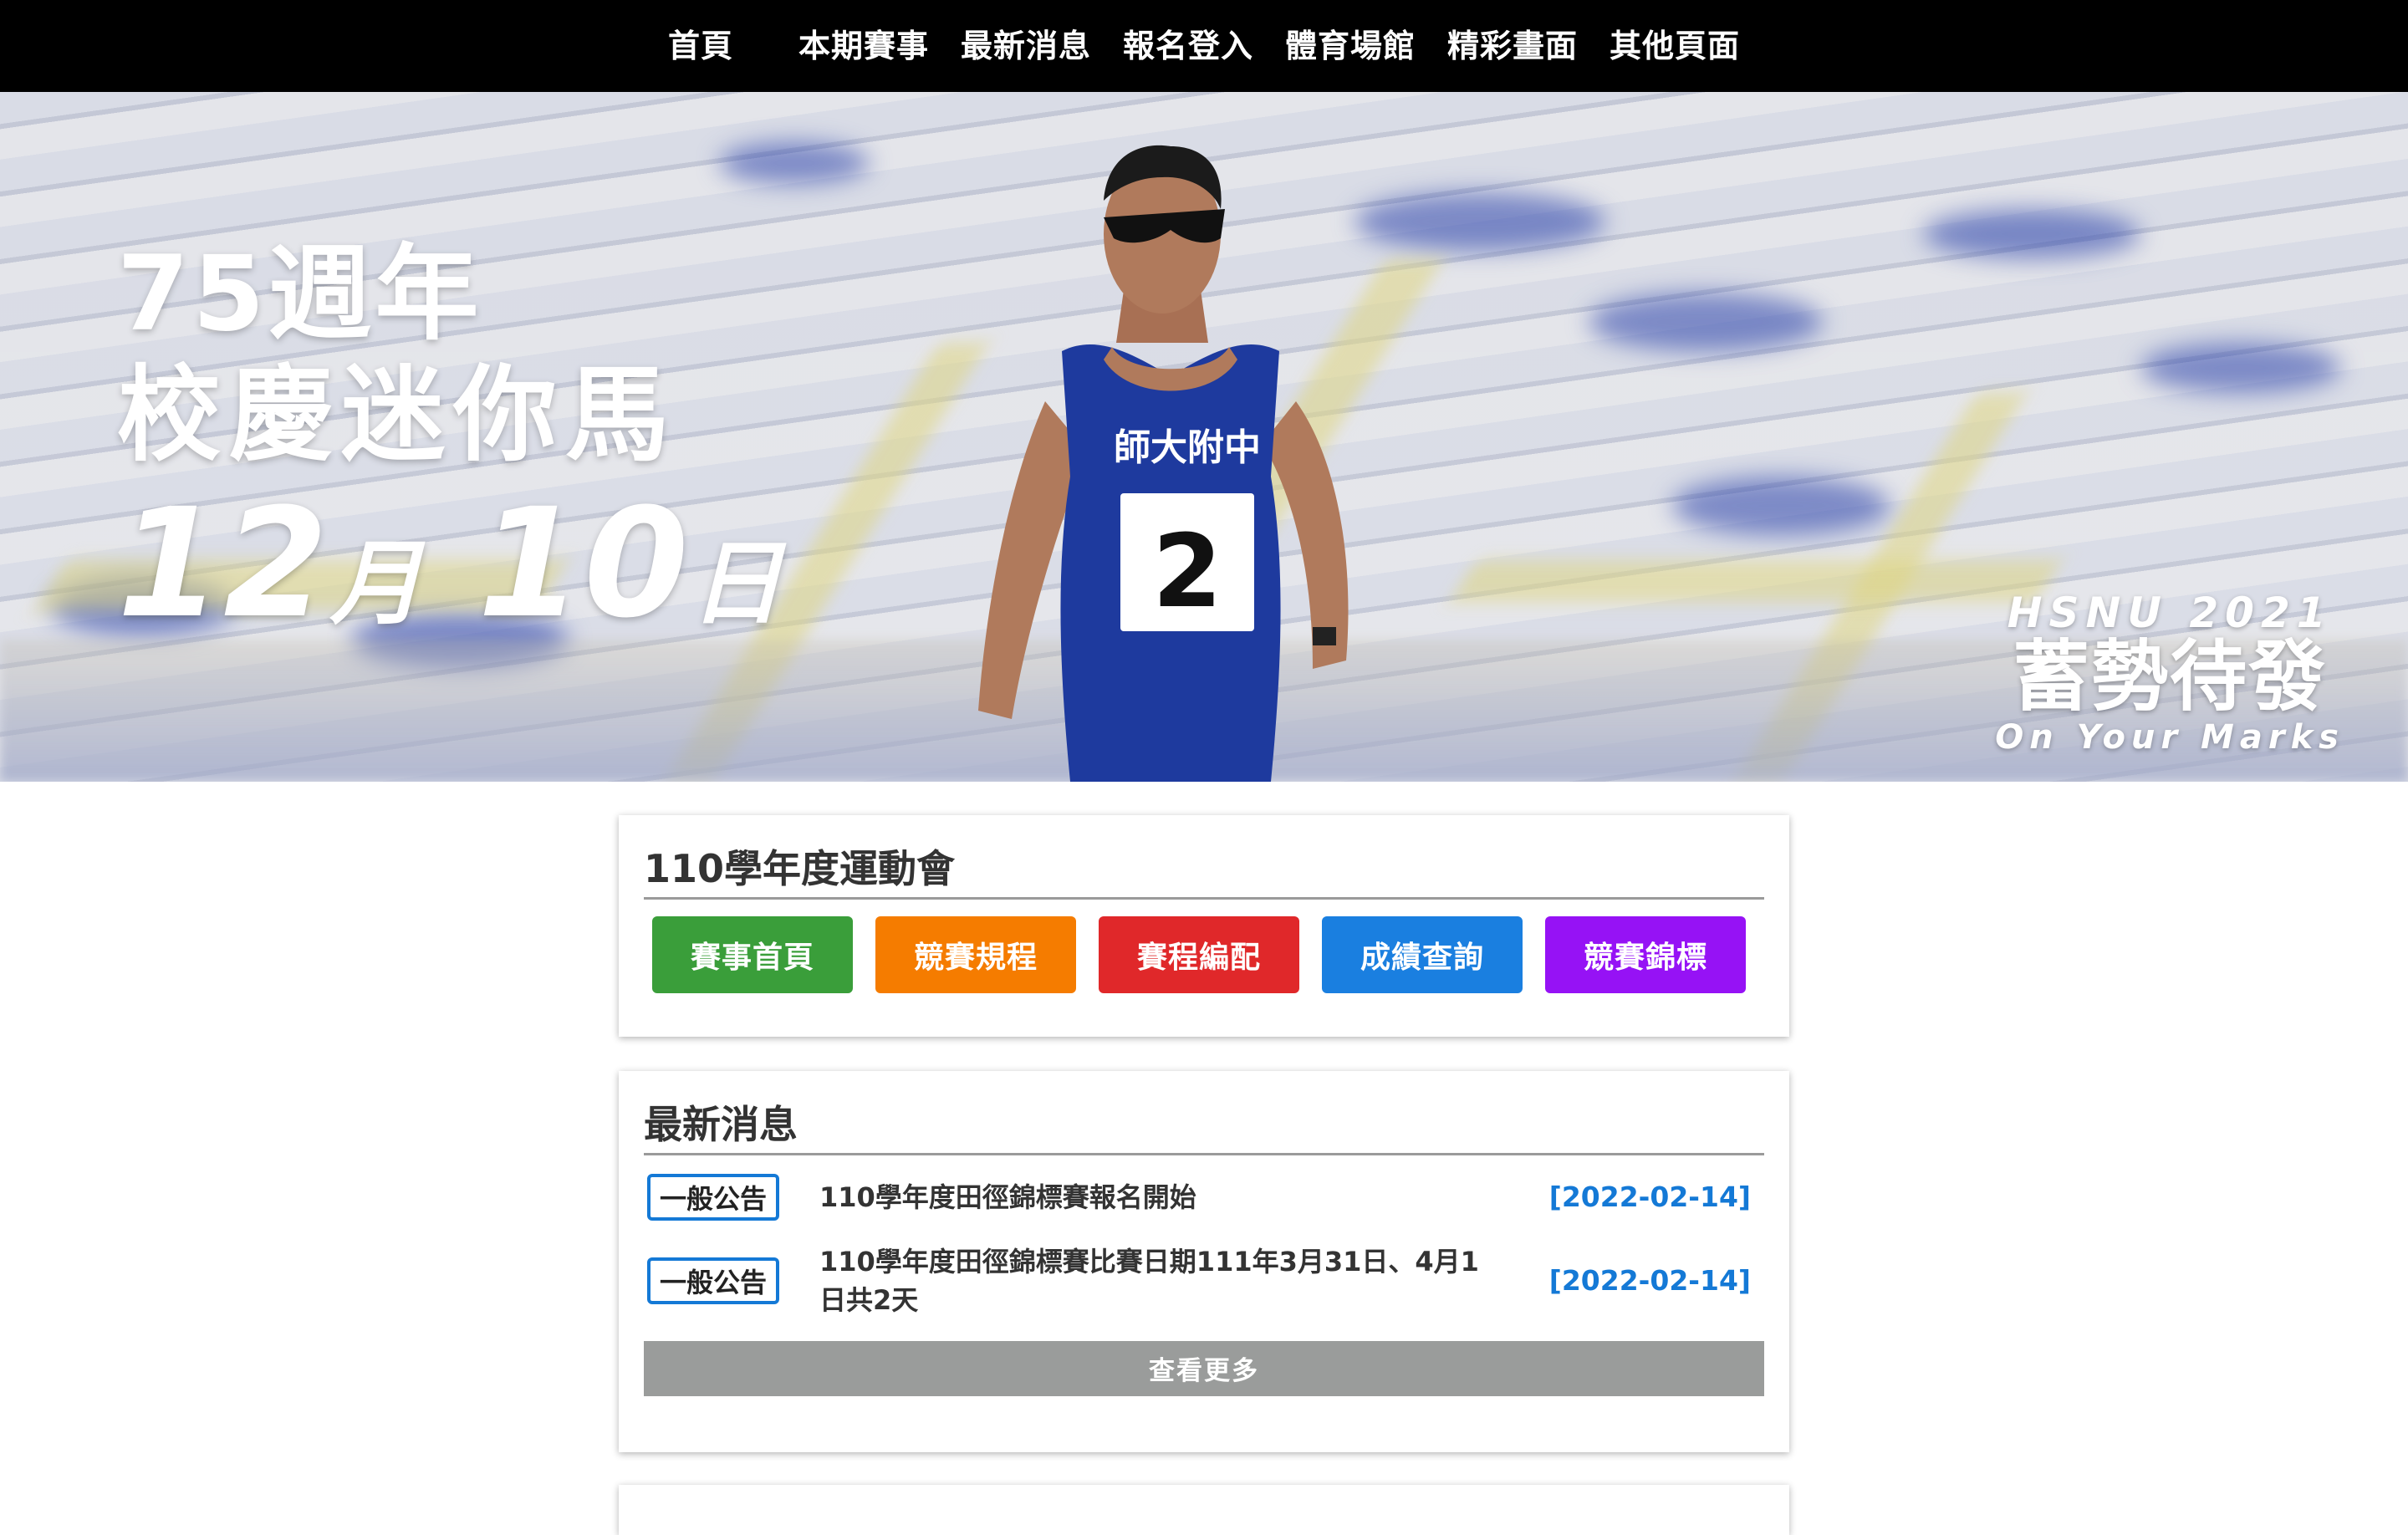 This screenshot has width=2408, height=1535. I want to click on competition-rules-button: 競賽規程, so click(976, 954).